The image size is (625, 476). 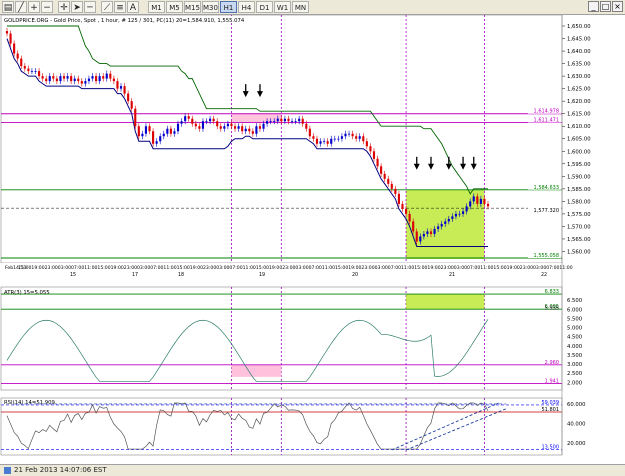 What do you see at coordinates (575, 383) in the screenshot?
I see `atr-scale-label: 2.000` at bounding box center [575, 383].